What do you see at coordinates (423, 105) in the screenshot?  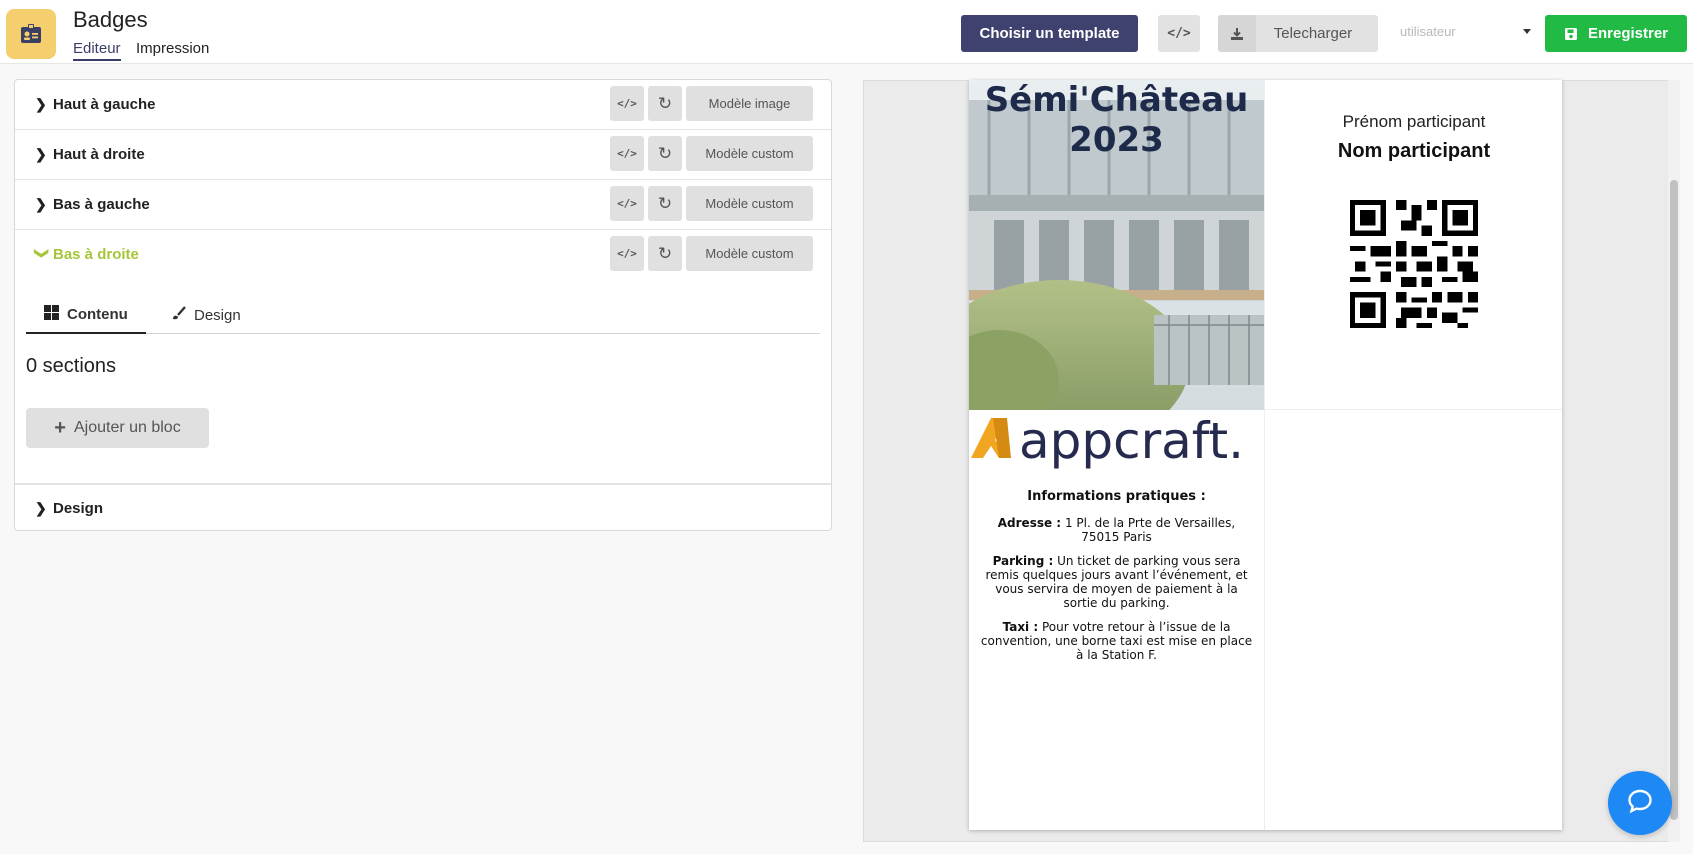 I see `accordion-haut-gauche: ❯ Haut à gauche </> ↻ Modèle image` at bounding box center [423, 105].